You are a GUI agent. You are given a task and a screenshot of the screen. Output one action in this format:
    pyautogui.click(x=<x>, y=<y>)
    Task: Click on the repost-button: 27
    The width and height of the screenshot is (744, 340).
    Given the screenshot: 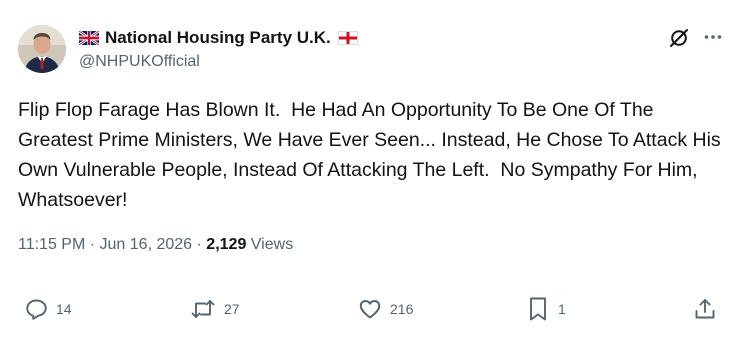 What is the action you would take?
    pyautogui.click(x=215, y=309)
    